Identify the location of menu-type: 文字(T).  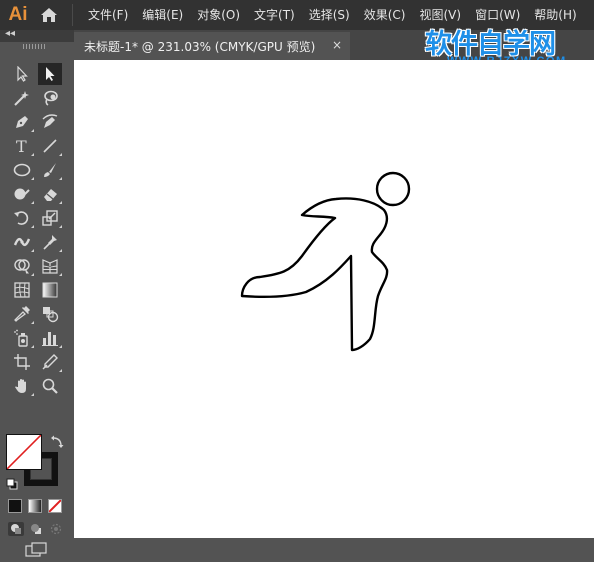
(274, 15).